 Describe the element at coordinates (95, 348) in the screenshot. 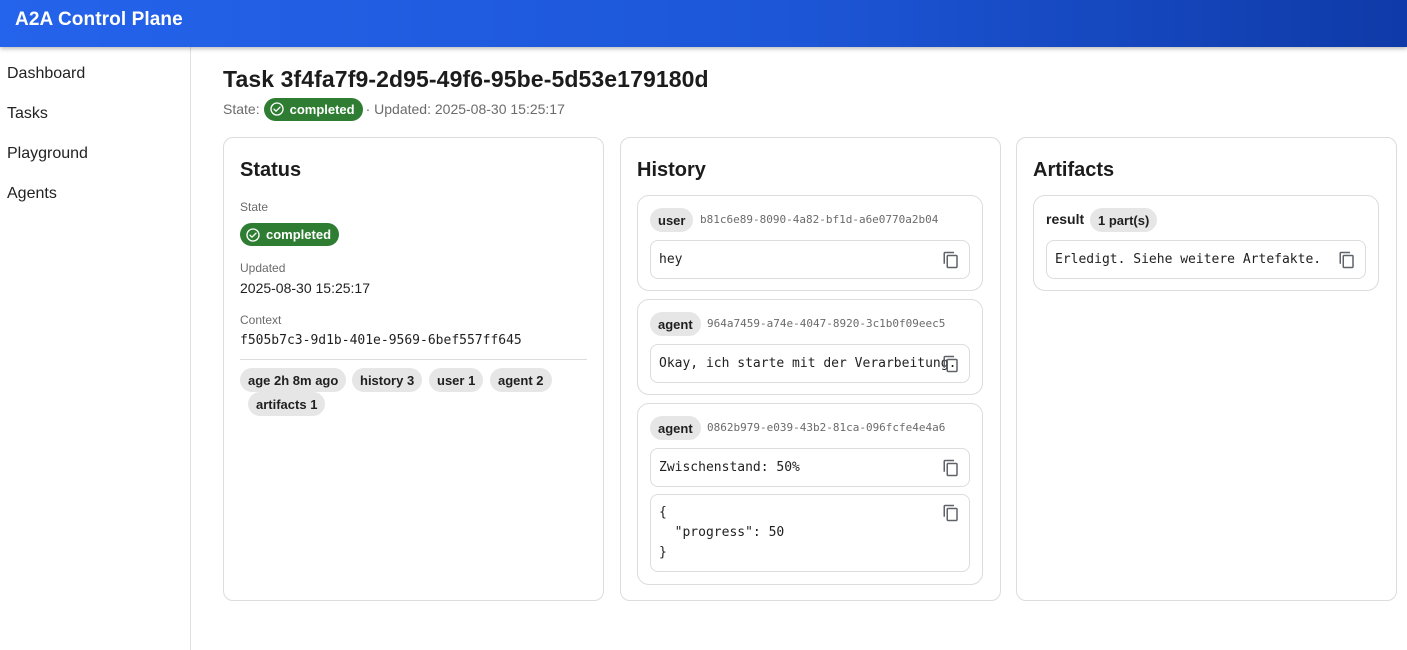

I see `sidebar-nav: Dashboard Tasks Playground Agents` at that location.